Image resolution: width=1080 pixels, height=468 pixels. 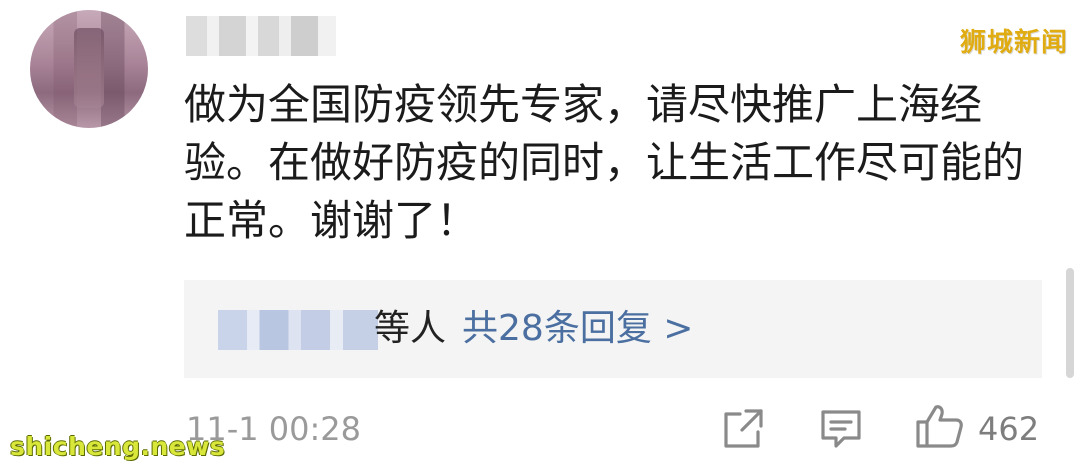 What do you see at coordinates (939, 426) in the screenshot?
I see `thumbs-up-icon` at bounding box center [939, 426].